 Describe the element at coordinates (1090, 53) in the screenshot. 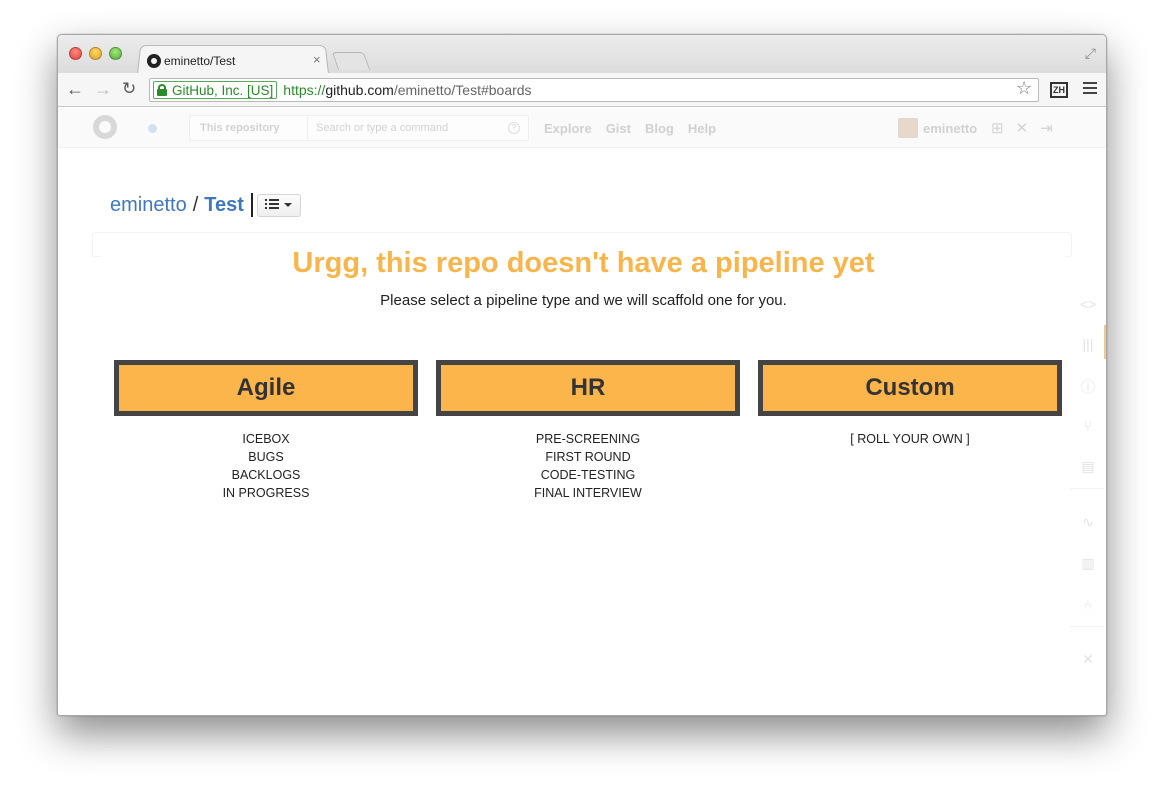

I see `fullscreen-icon: ⤢` at that location.